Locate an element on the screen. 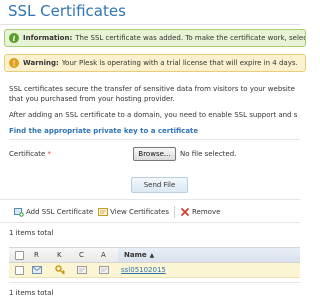 Image resolution: width=320 pixels, height=300 pixels. warning-icon: ! is located at coordinates (14, 63).